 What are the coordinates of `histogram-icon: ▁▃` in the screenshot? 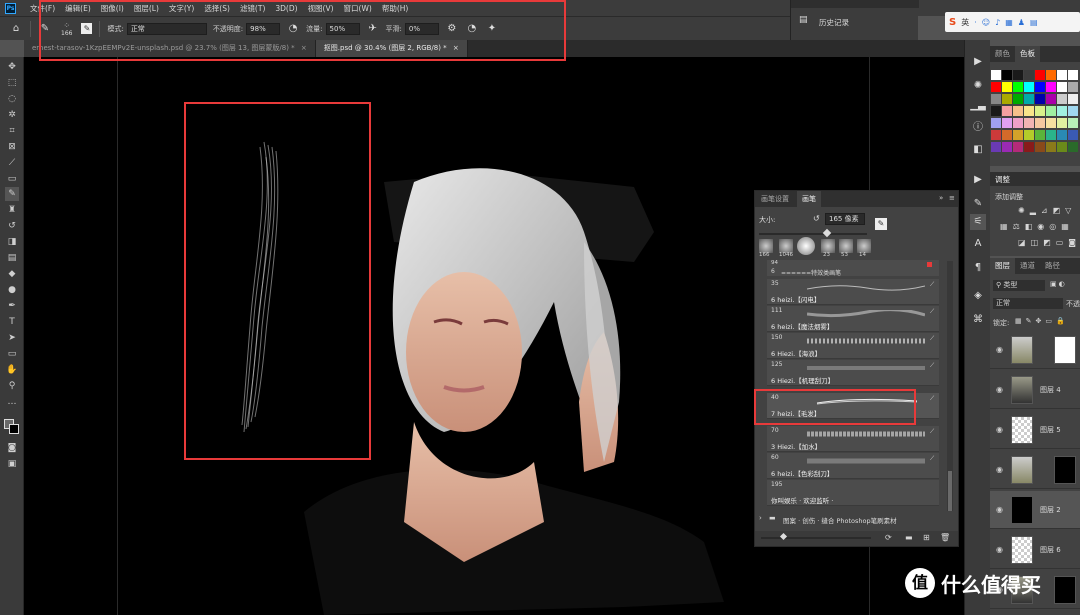 It's located at (978, 106).